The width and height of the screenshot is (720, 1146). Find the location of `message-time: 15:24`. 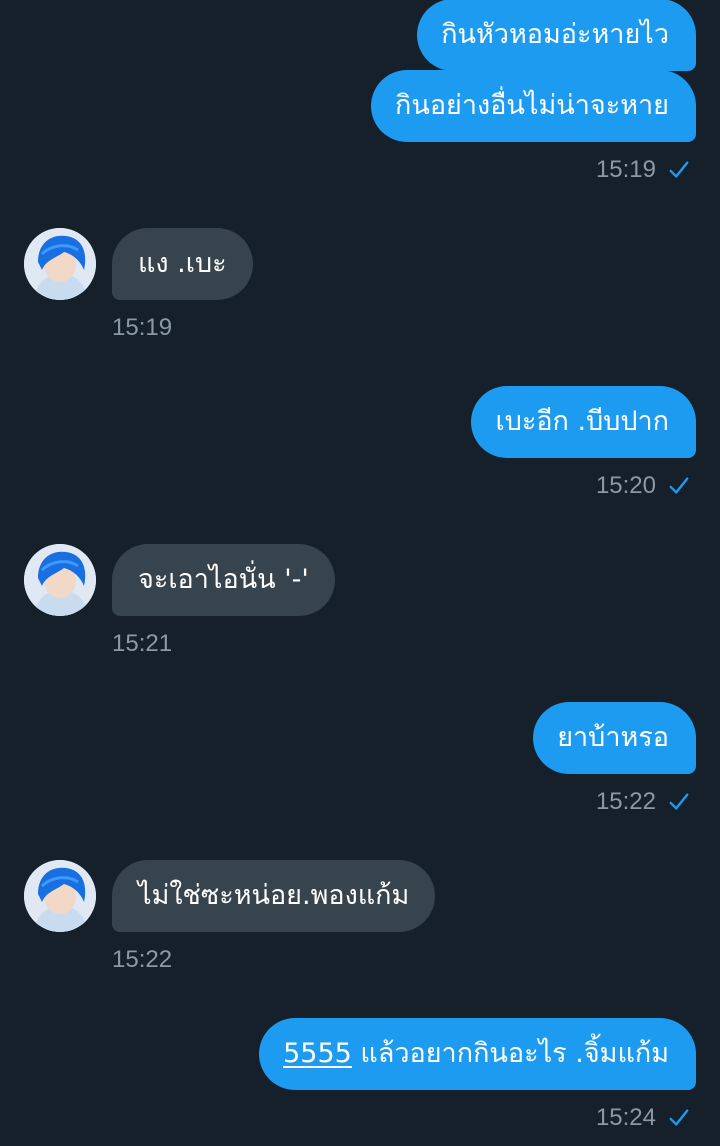

message-time: 15:24 is located at coordinates (625, 1117).